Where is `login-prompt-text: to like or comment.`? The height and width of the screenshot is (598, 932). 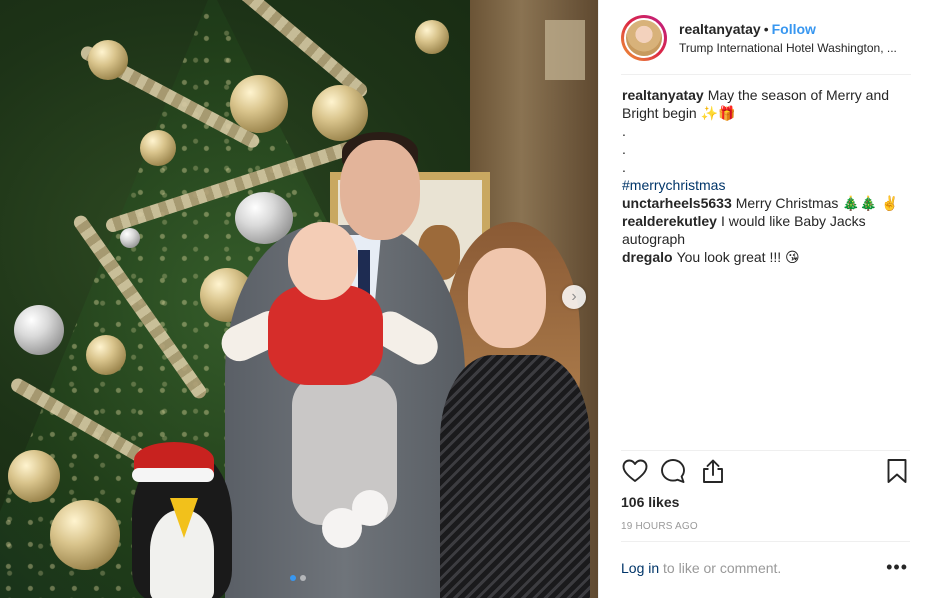 login-prompt-text: to like or comment. is located at coordinates (720, 568).